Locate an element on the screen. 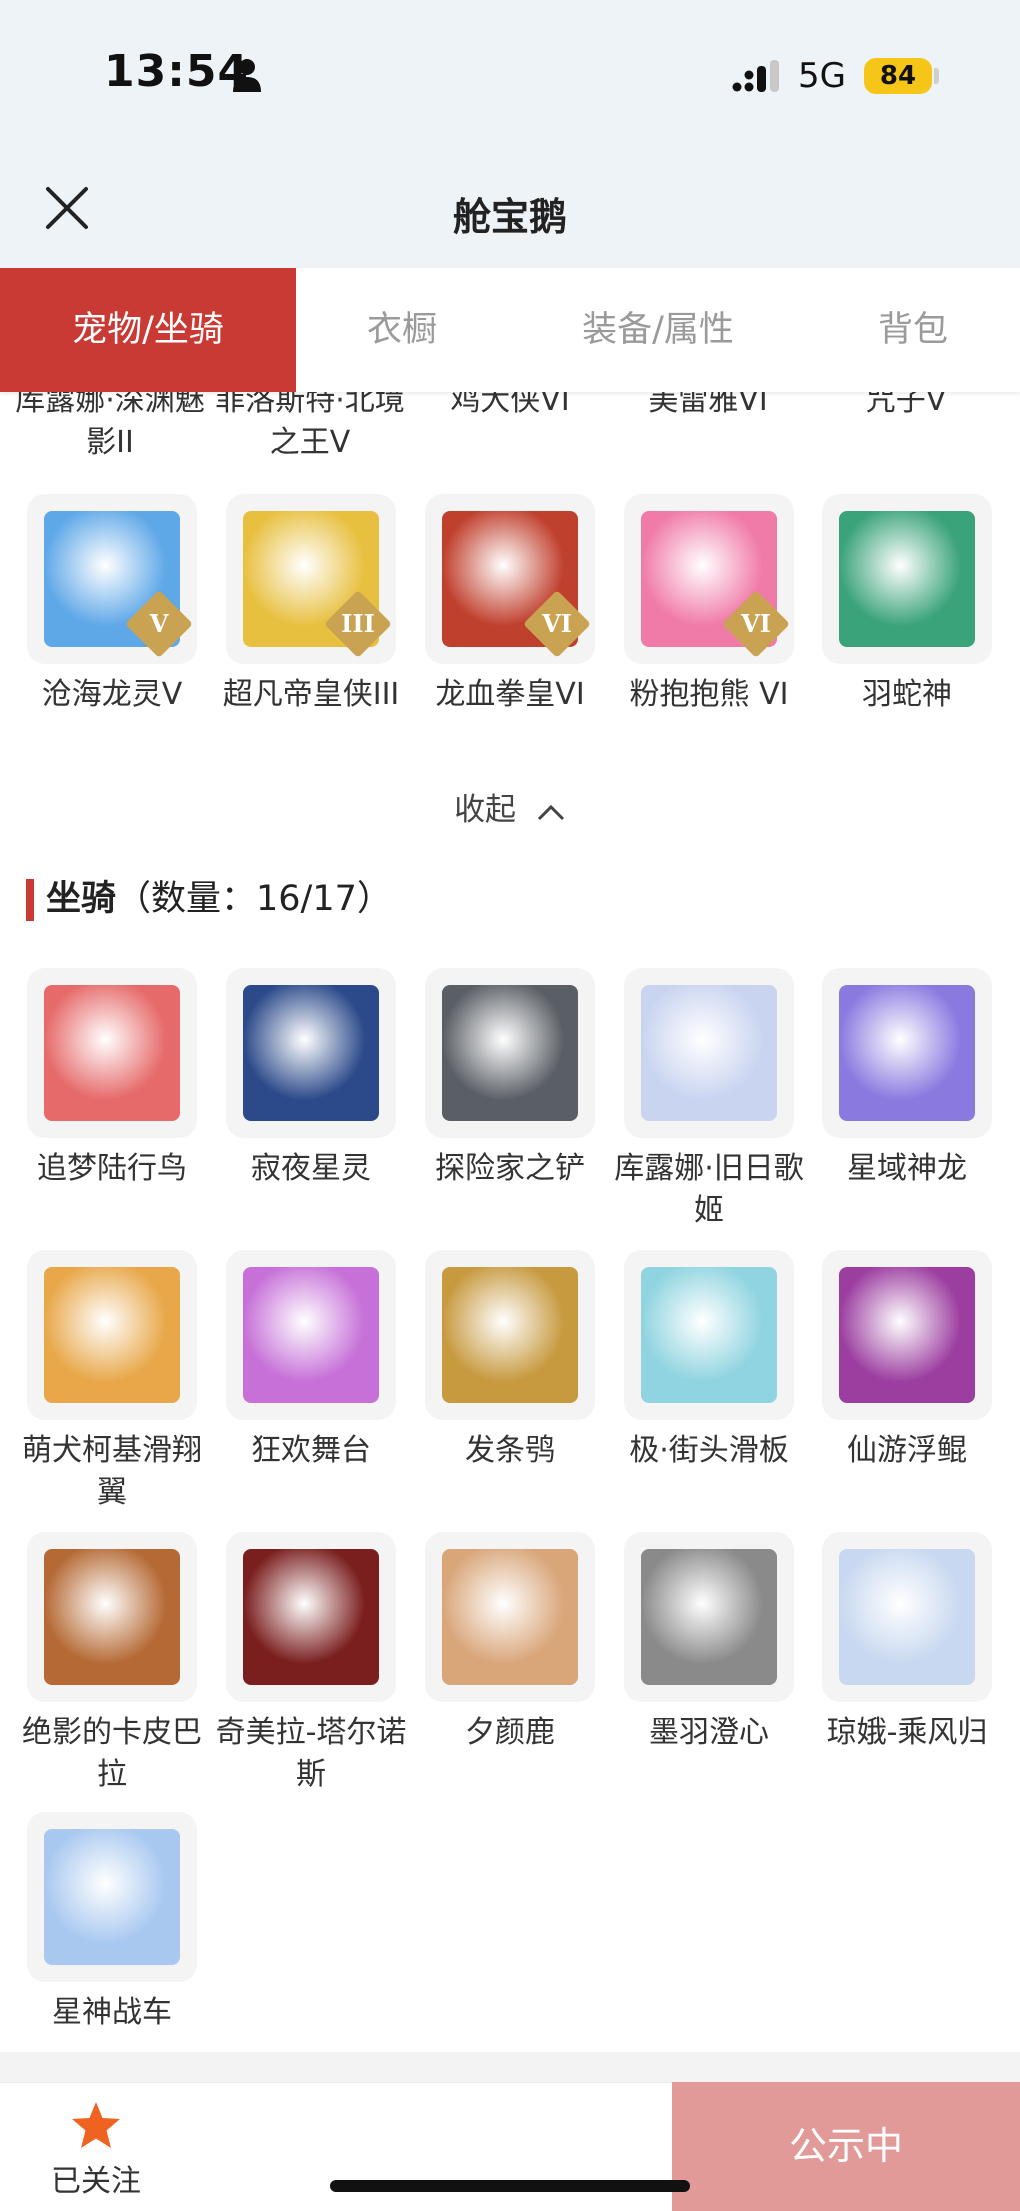 This screenshot has width=1020, height=2211. mount-item: 萌犬柯基滑翔翼 is located at coordinates (112, 1382).